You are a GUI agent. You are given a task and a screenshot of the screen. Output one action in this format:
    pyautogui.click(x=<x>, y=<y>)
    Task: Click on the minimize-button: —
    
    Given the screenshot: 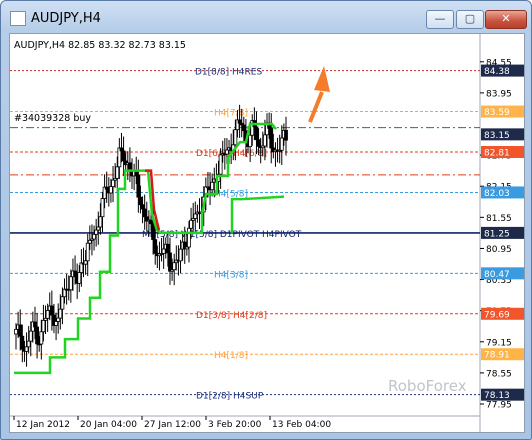 What is the action you would take?
    pyautogui.click(x=440, y=19)
    